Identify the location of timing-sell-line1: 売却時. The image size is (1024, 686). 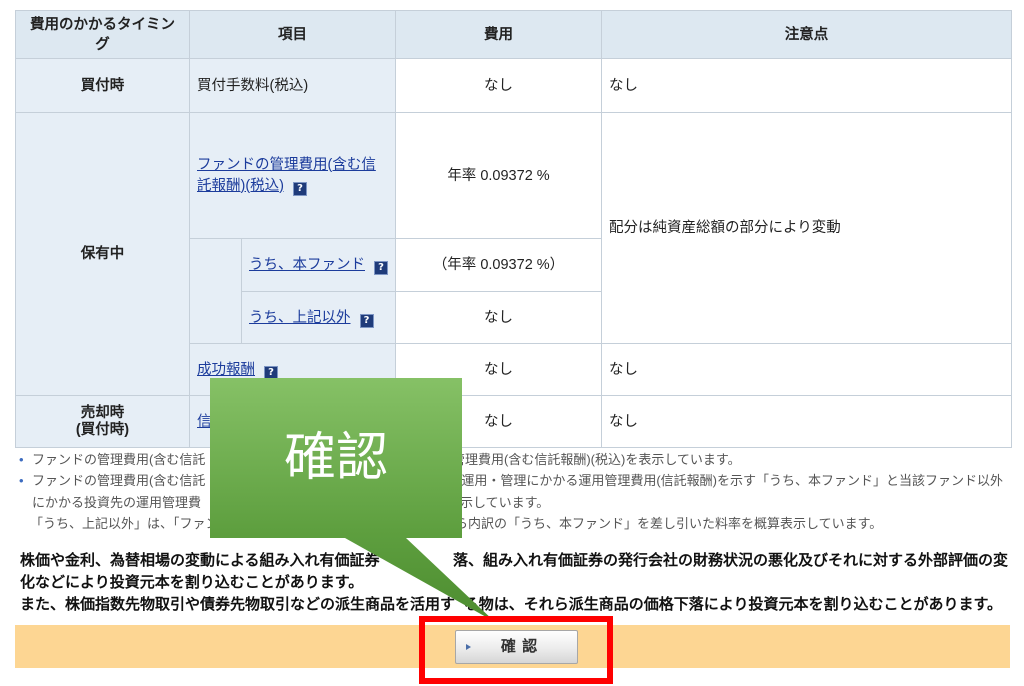
(102, 412).